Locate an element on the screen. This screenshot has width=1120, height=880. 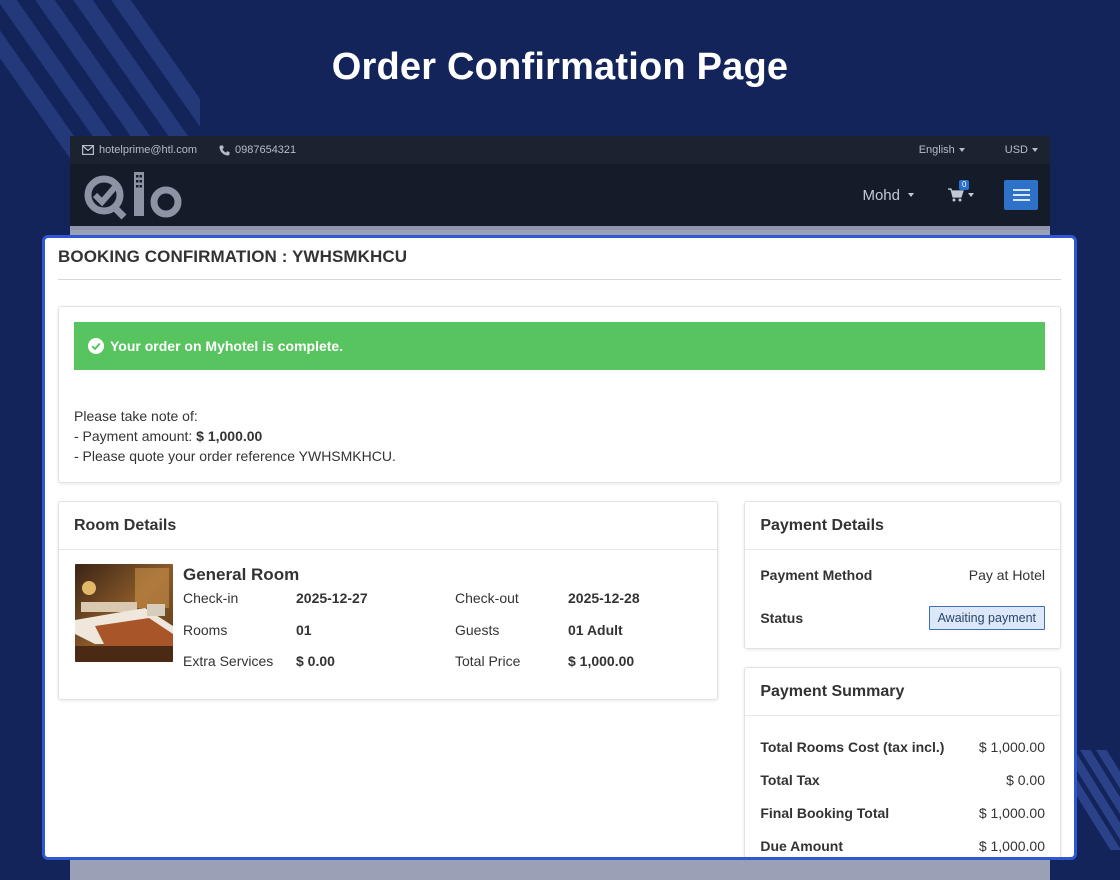
checkout-label: Check-out is located at coordinates (487, 598).